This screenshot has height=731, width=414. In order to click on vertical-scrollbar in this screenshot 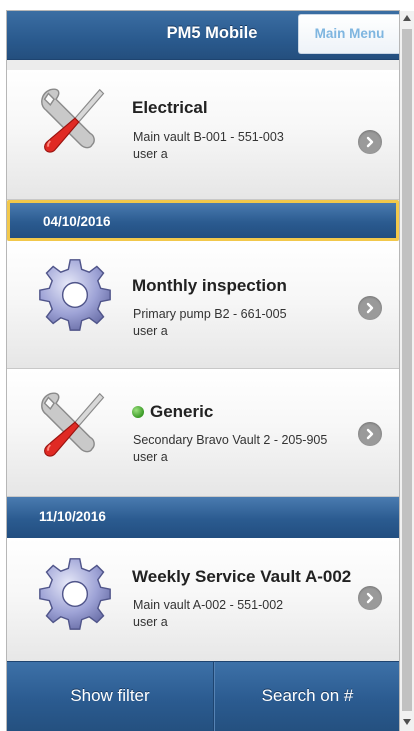, I will do `click(407, 371)`.